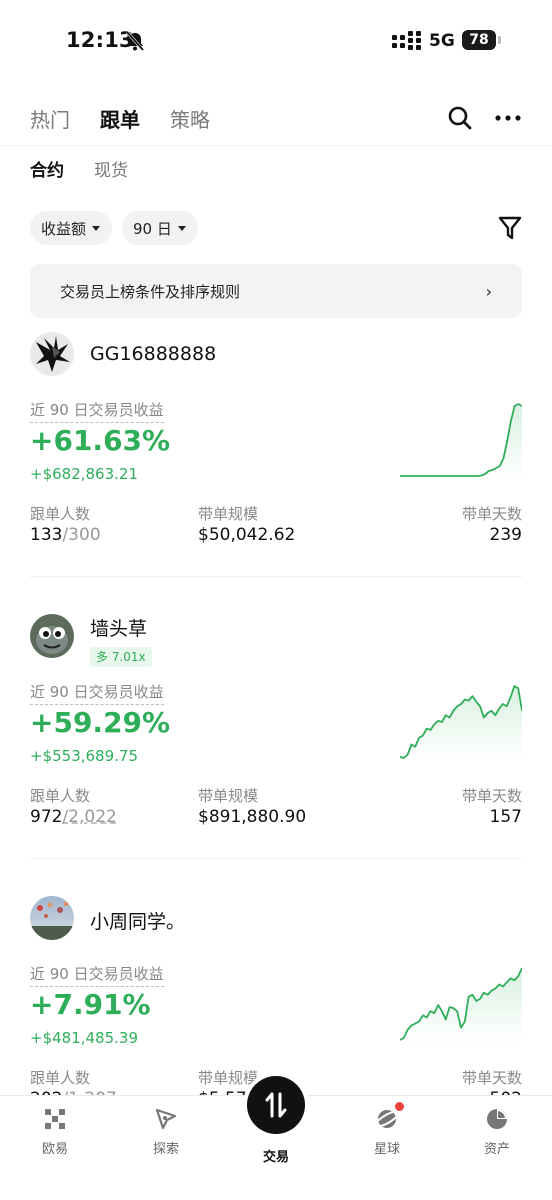 Image resolution: width=552 pixels, height=1200 pixels. I want to click on trade-swap-icon, so click(276, 1105).